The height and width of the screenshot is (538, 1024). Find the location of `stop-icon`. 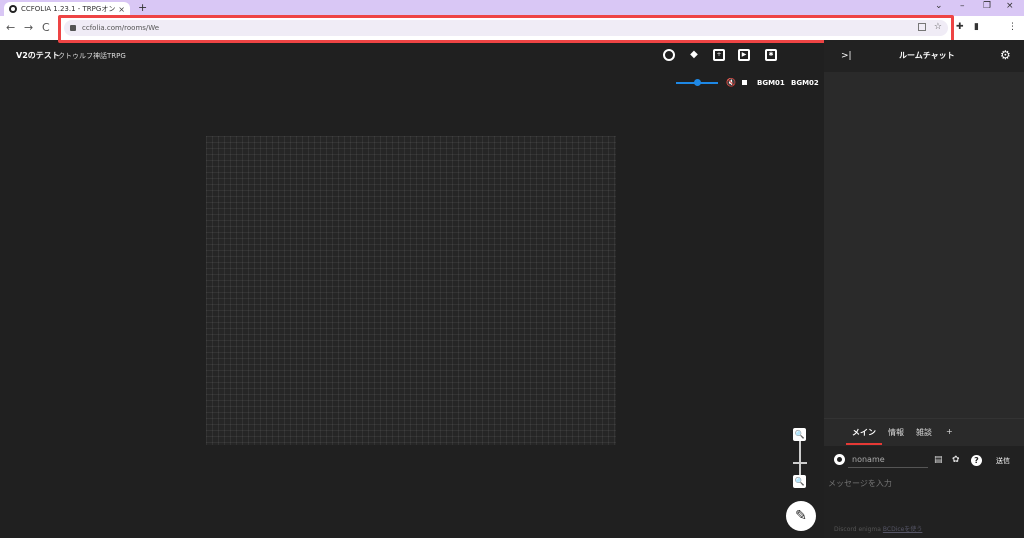

stop-icon is located at coordinates (744, 82).